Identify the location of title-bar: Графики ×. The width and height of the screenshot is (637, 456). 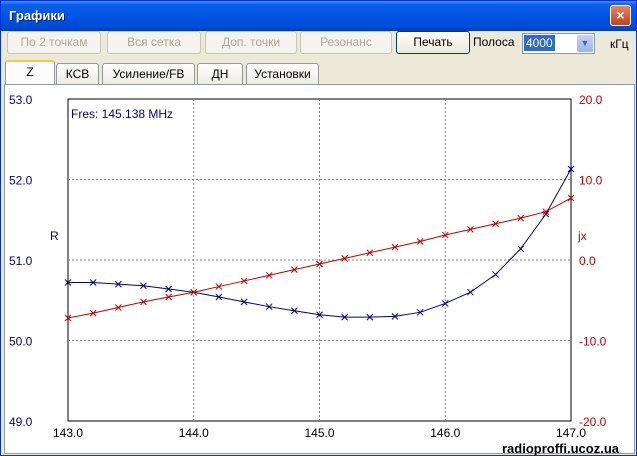
(318, 16).